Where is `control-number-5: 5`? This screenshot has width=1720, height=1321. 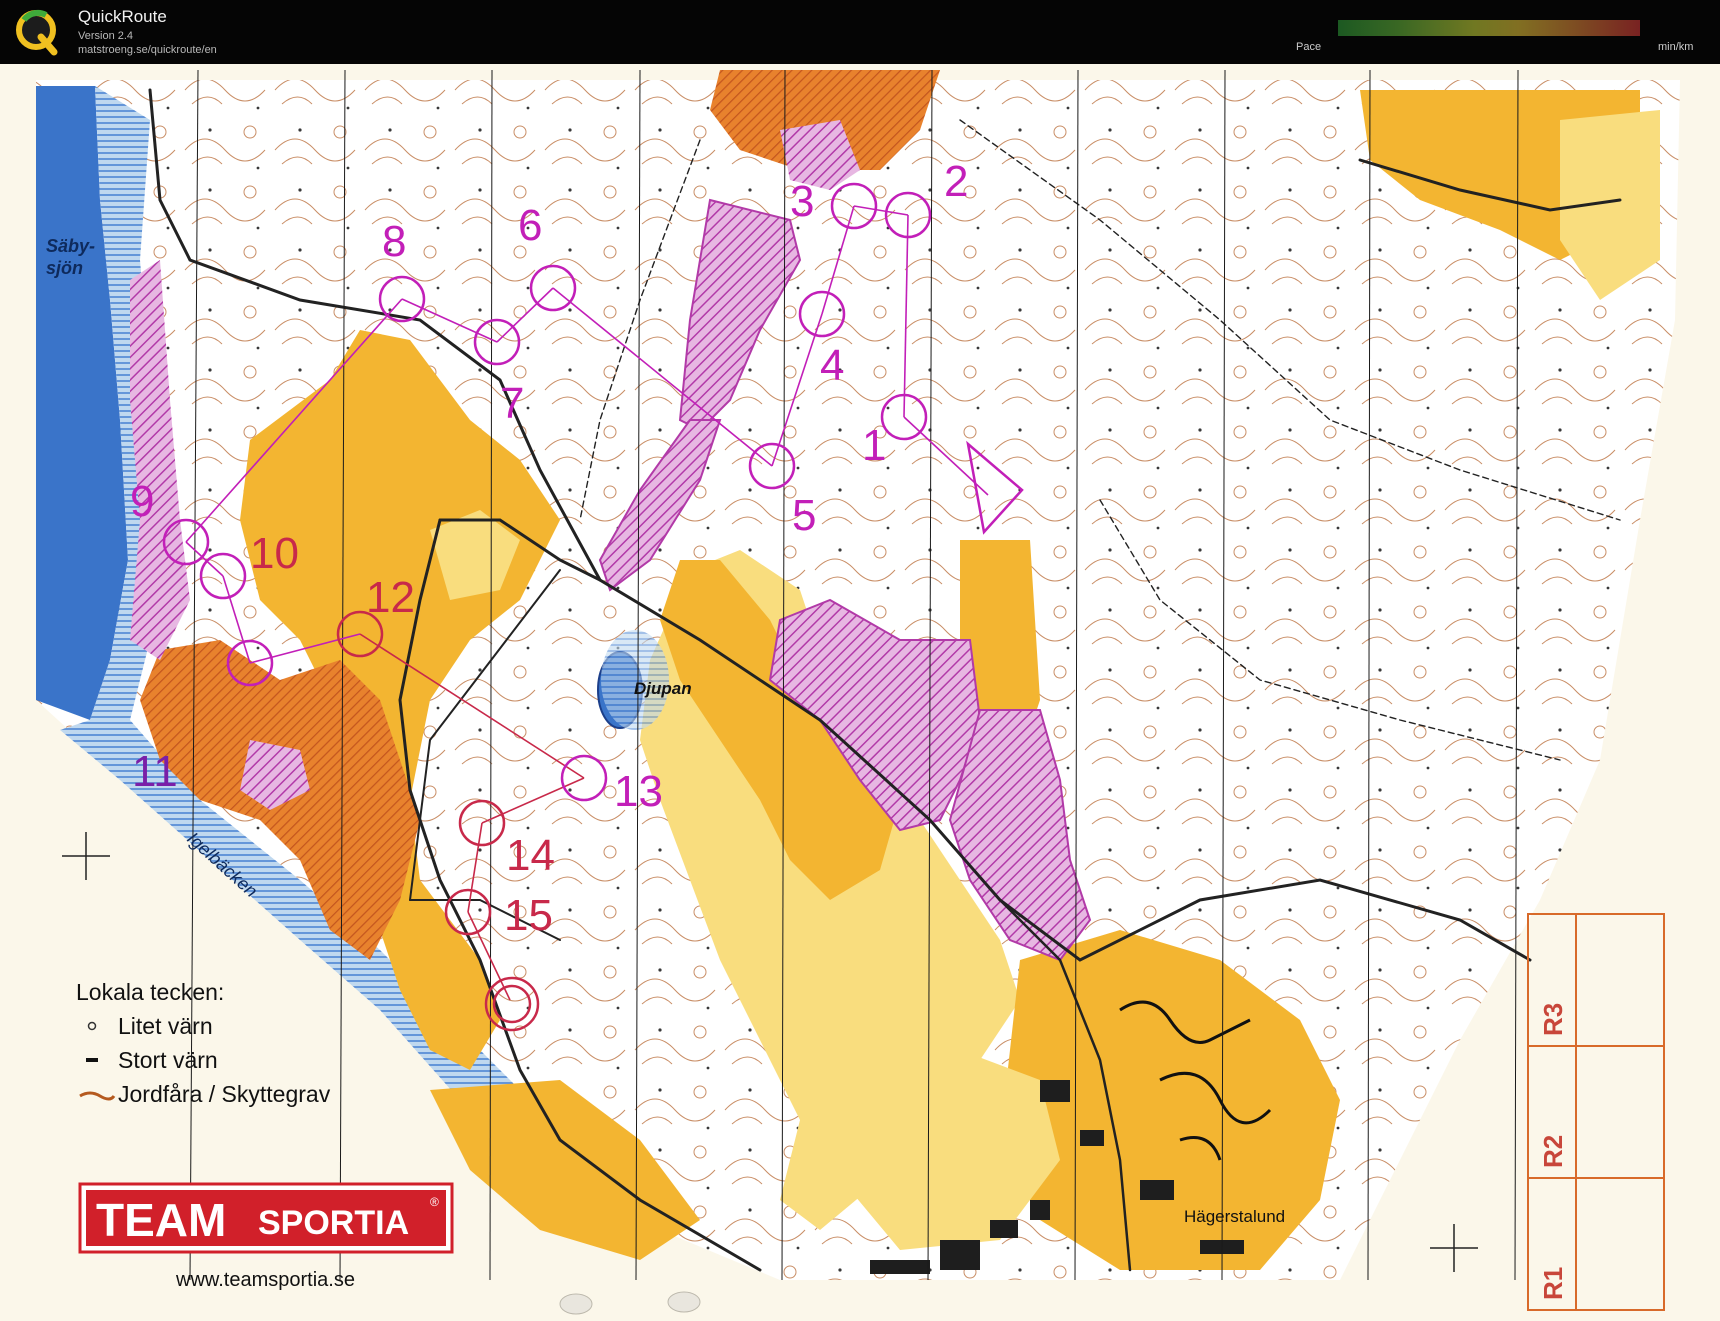 control-number-5: 5 is located at coordinates (804, 515).